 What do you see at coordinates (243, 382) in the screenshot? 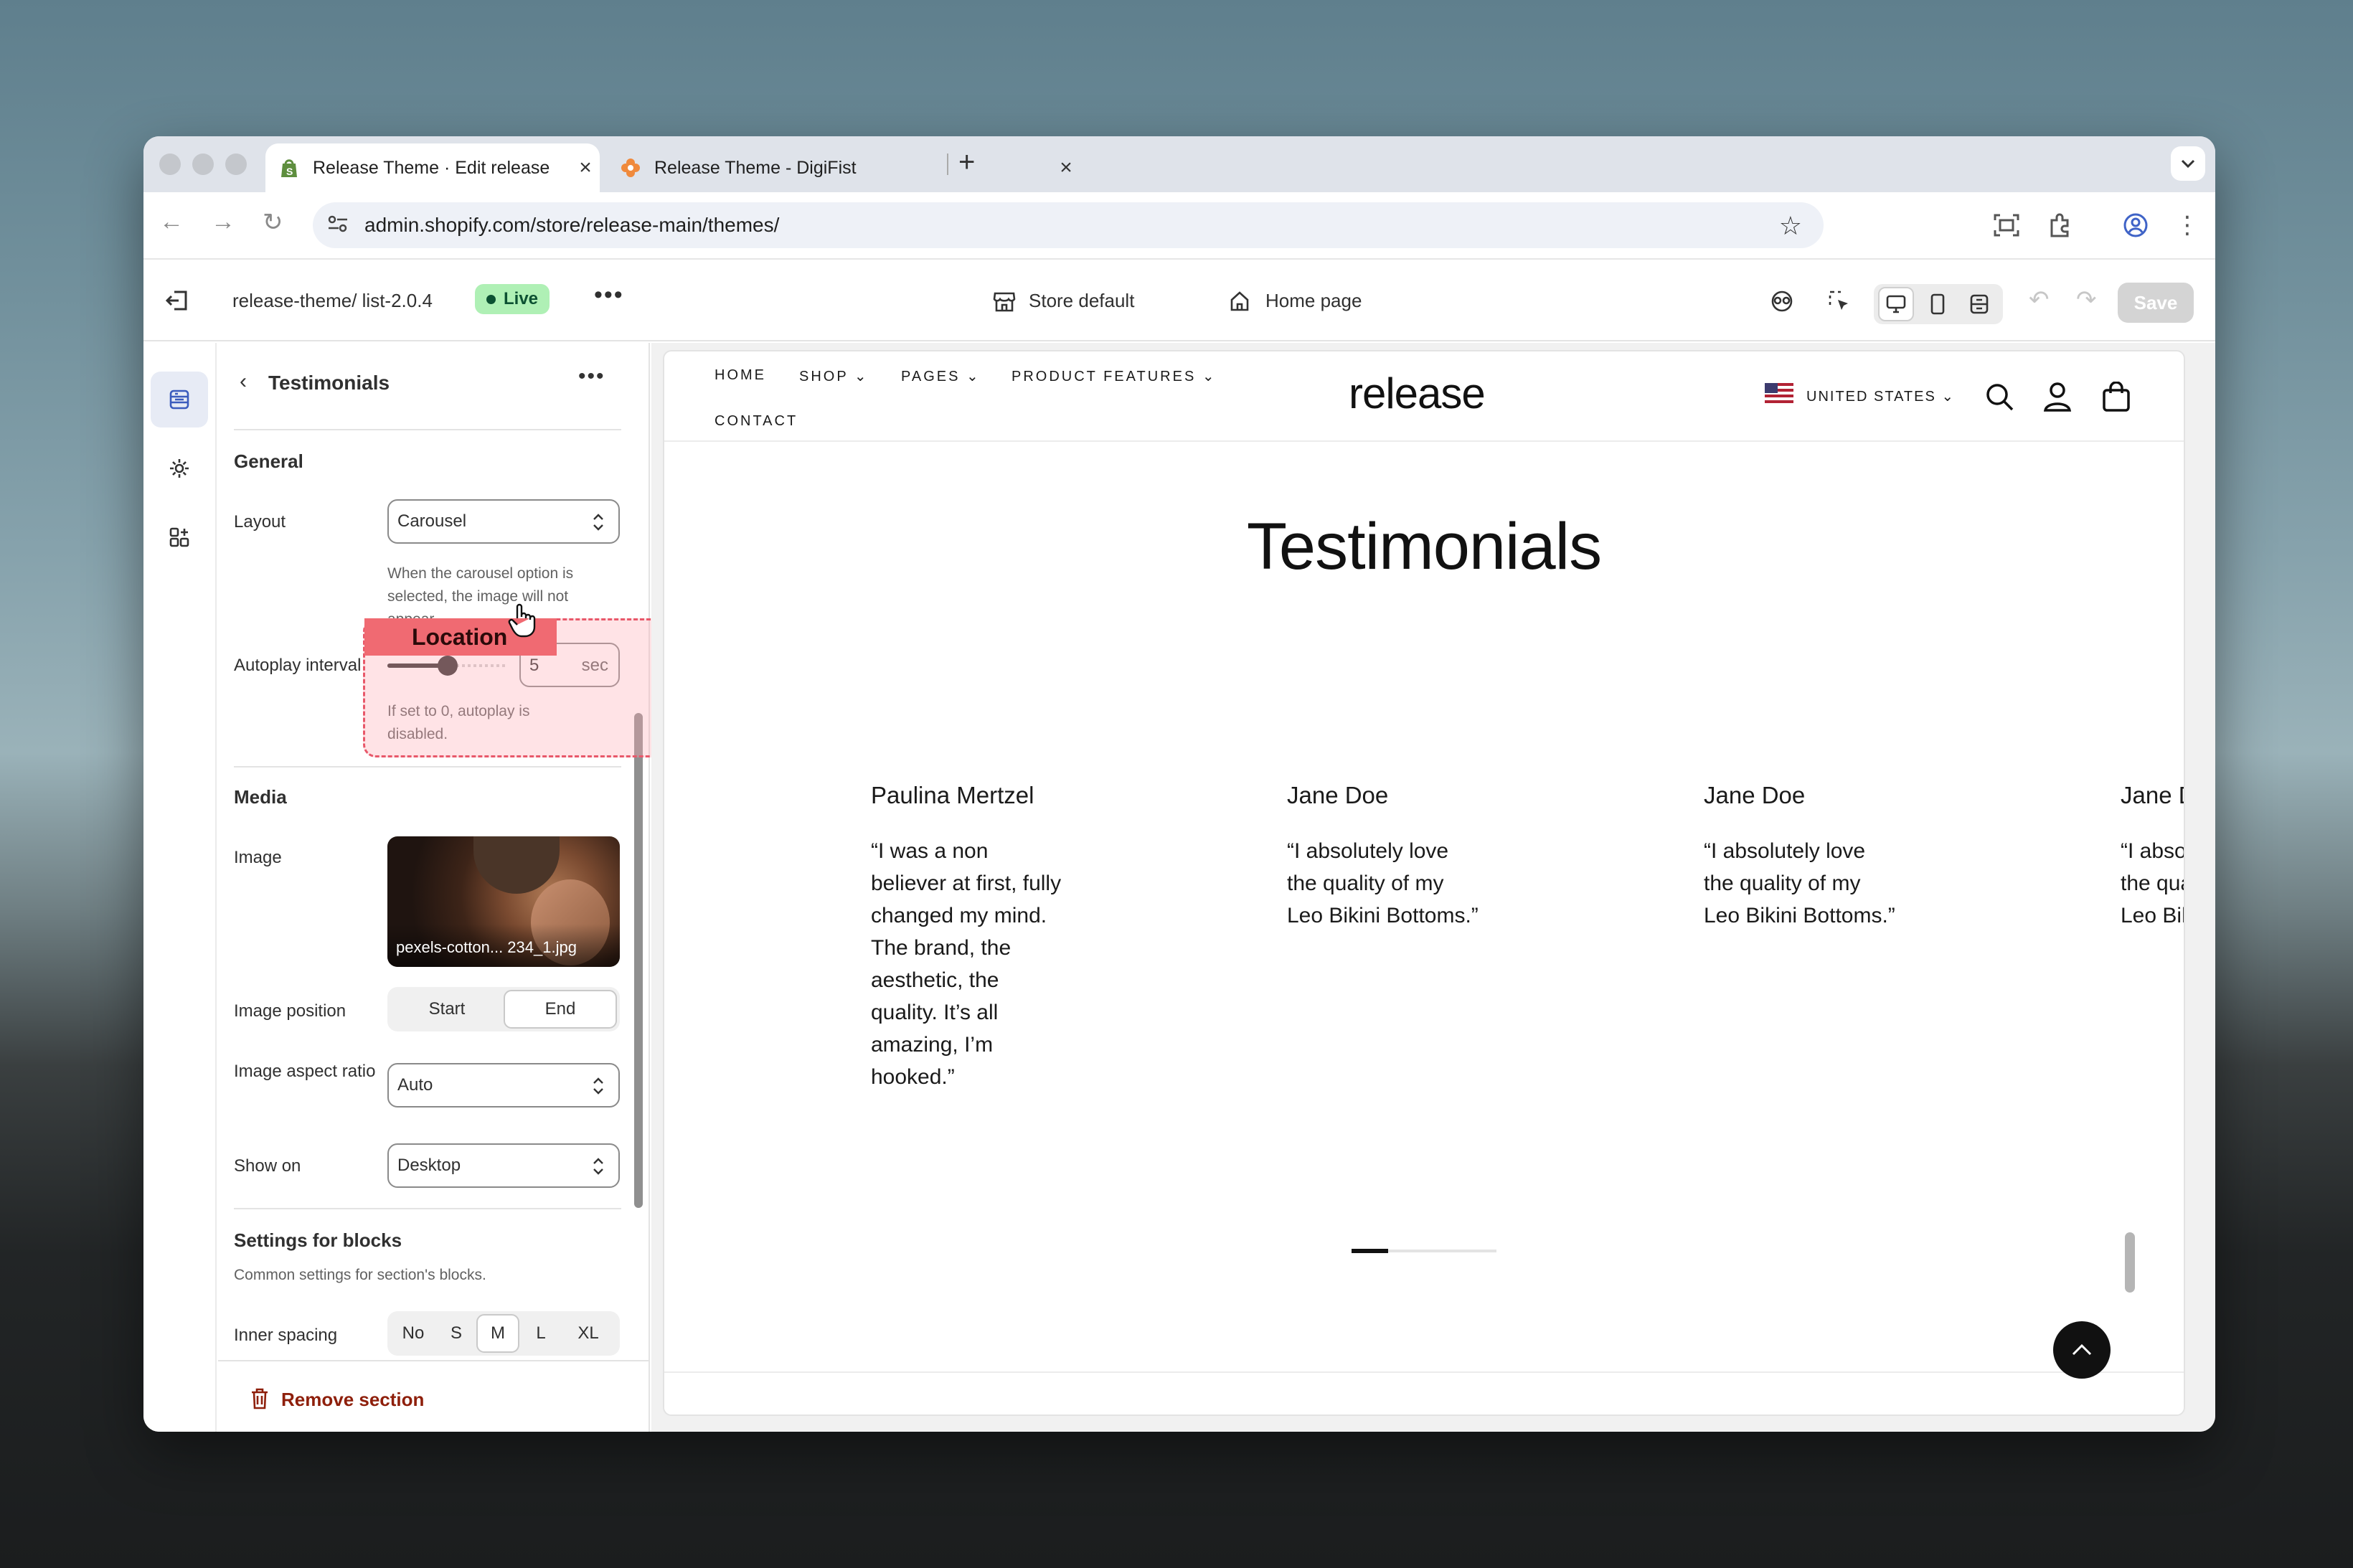
I see `back-chevron-icon: ‹` at bounding box center [243, 382].